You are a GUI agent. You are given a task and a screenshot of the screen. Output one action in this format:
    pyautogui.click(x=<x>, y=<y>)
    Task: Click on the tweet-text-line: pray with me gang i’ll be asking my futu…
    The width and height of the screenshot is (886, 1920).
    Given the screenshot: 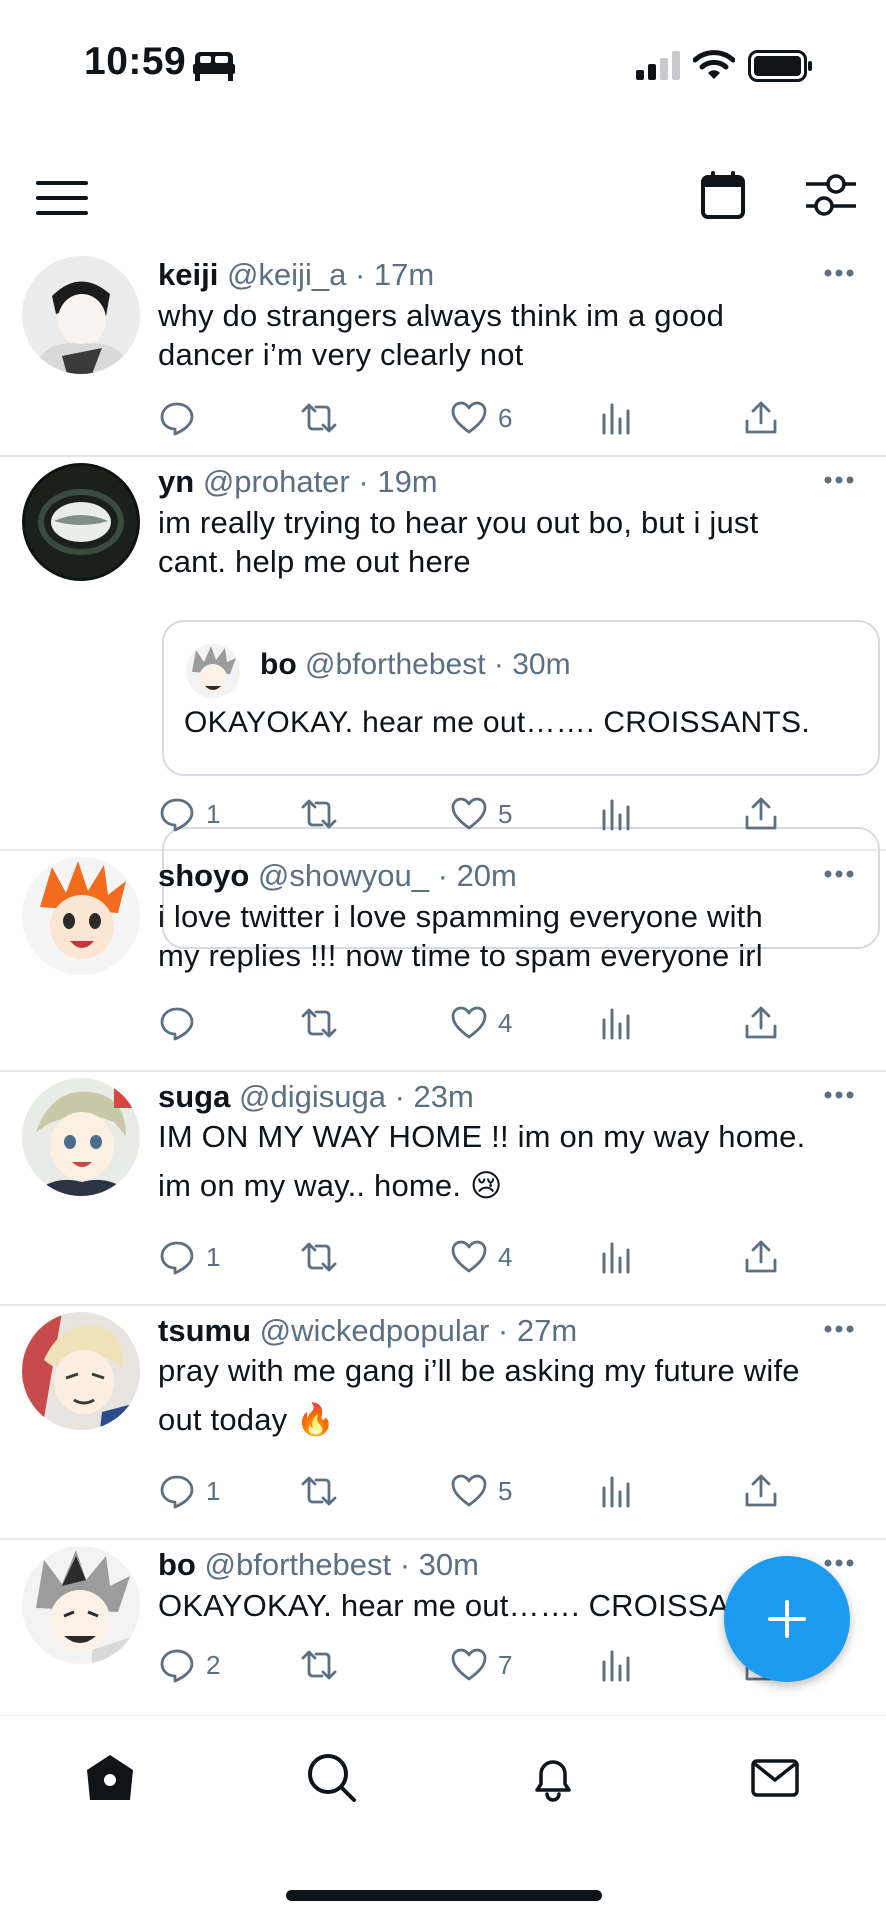 What is the action you would take?
    pyautogui.click(x=479, y=1370)
    